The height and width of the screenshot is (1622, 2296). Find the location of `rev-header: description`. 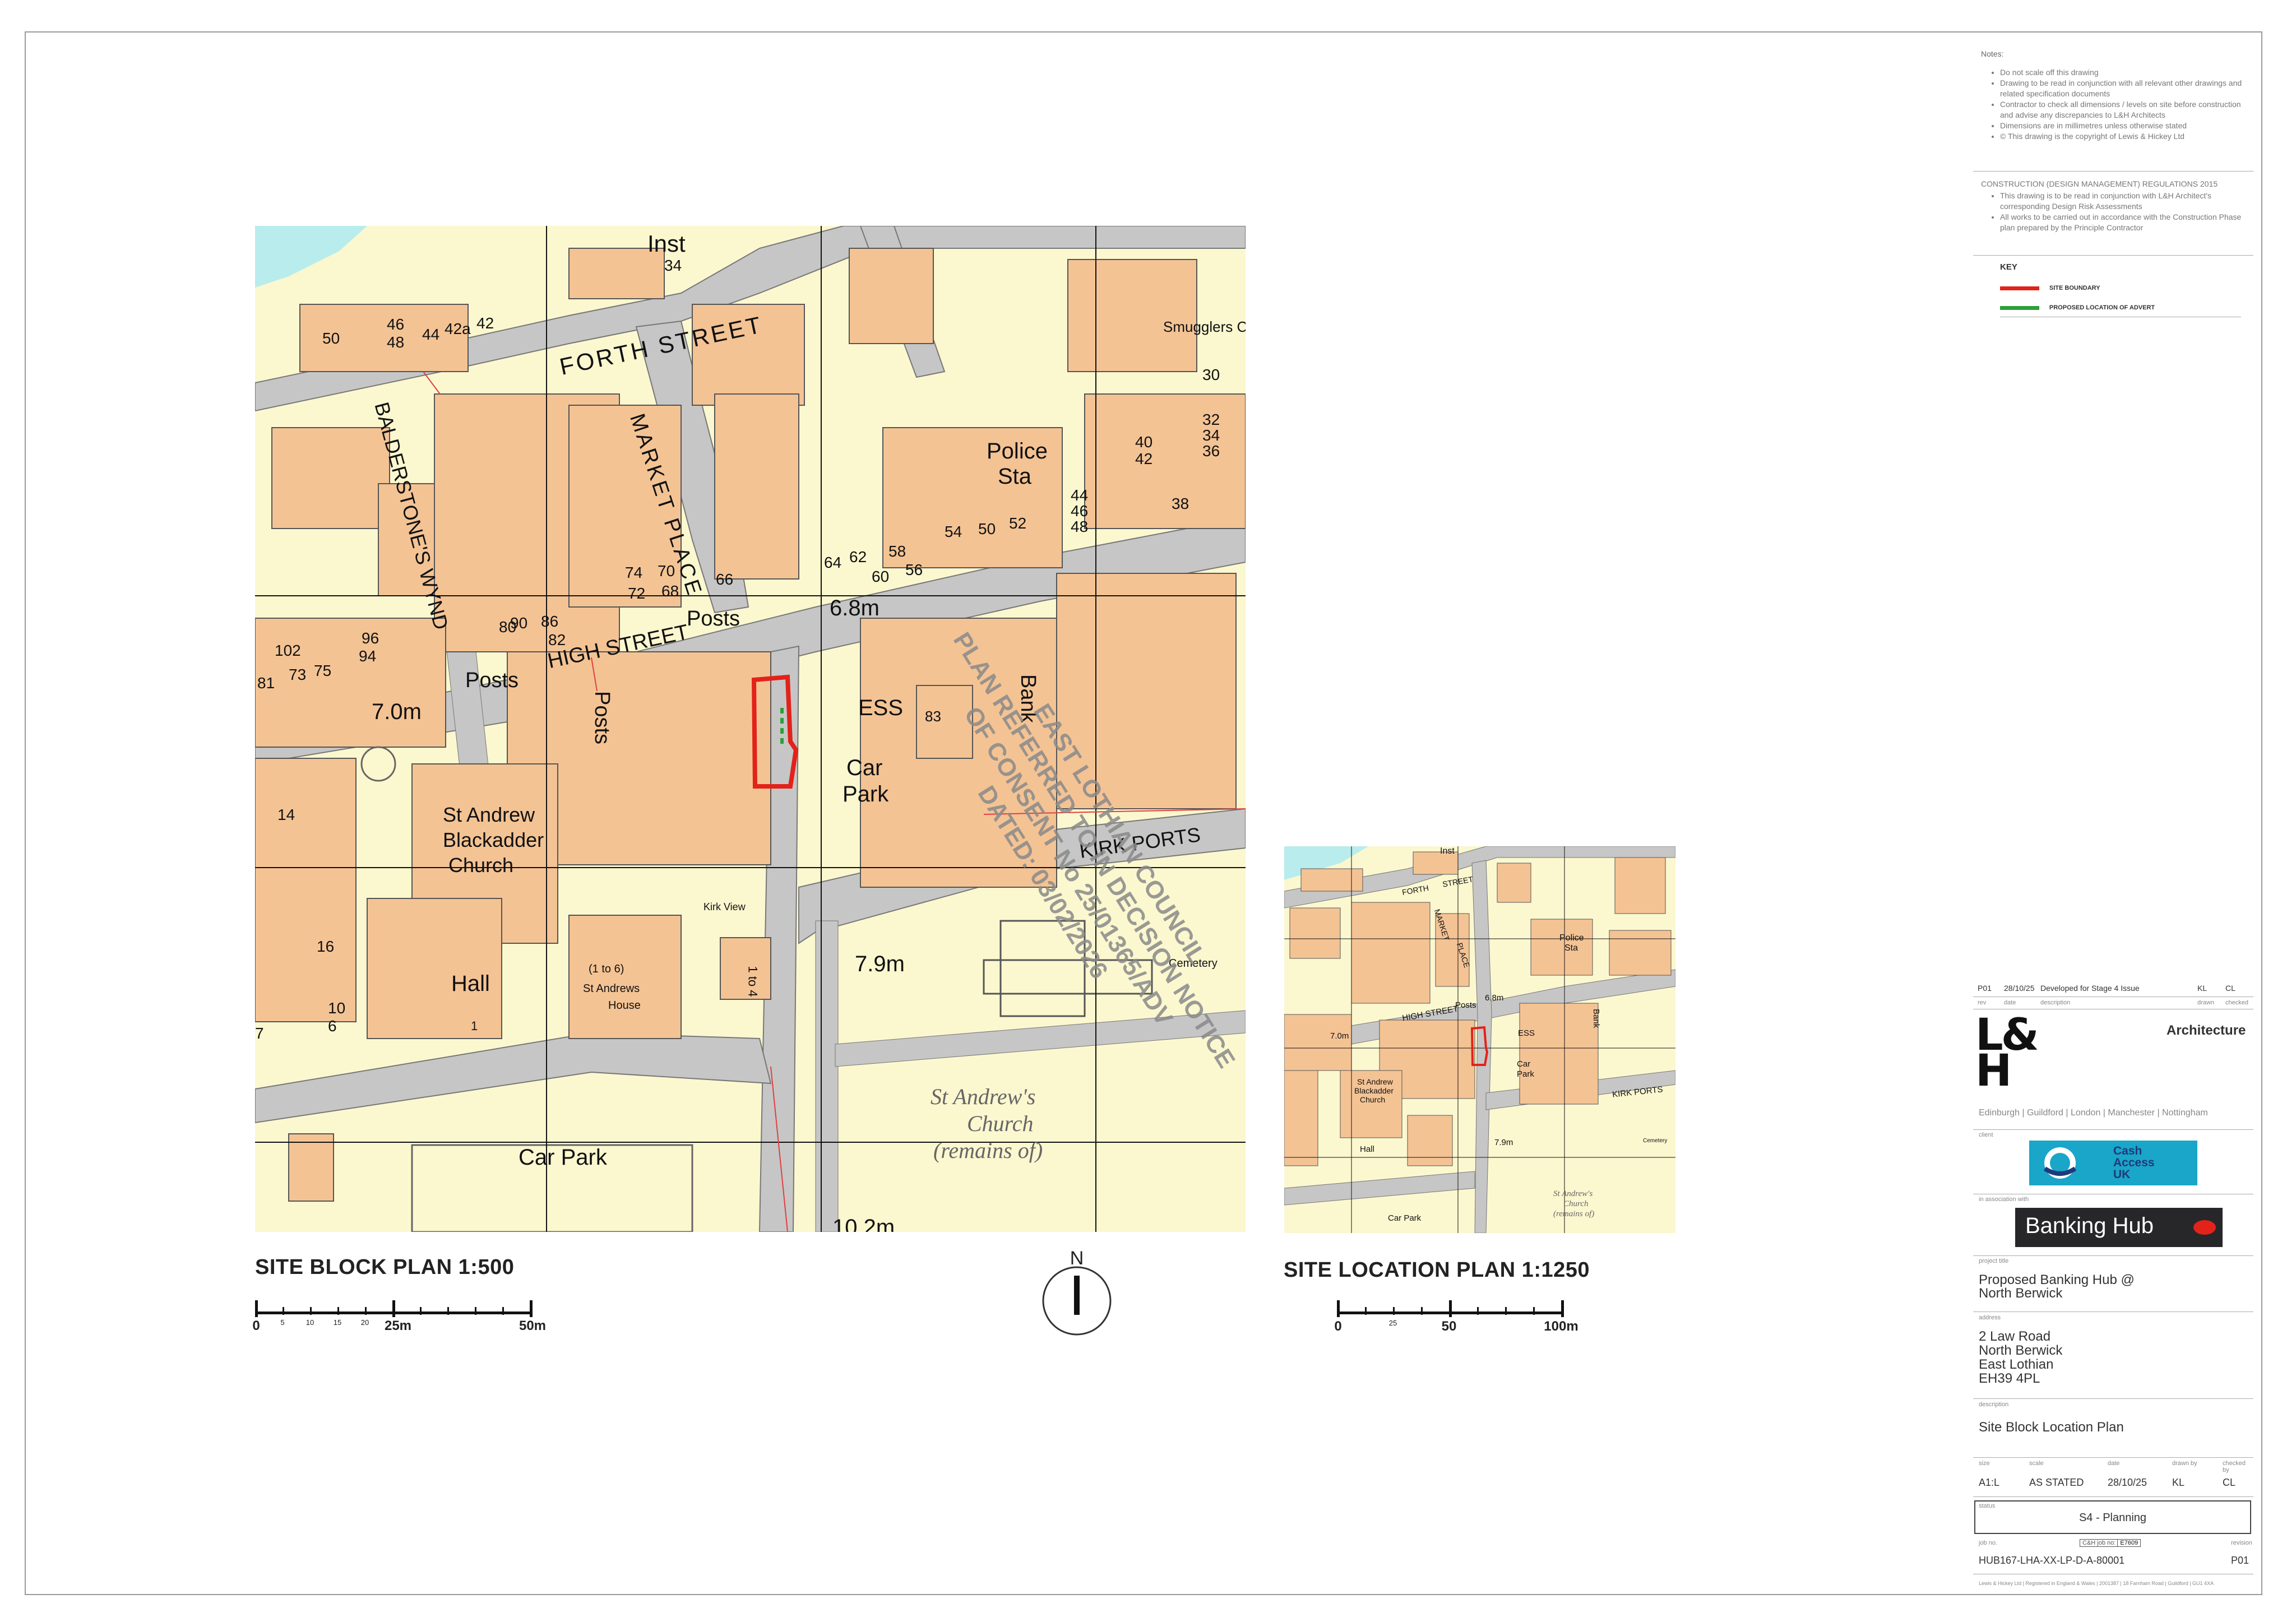

rev-header: description is located at coordinates (2055, 1002).